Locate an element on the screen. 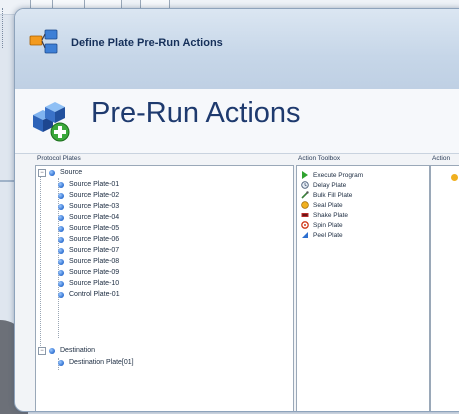  action-list is located at coordinates (444, 288).